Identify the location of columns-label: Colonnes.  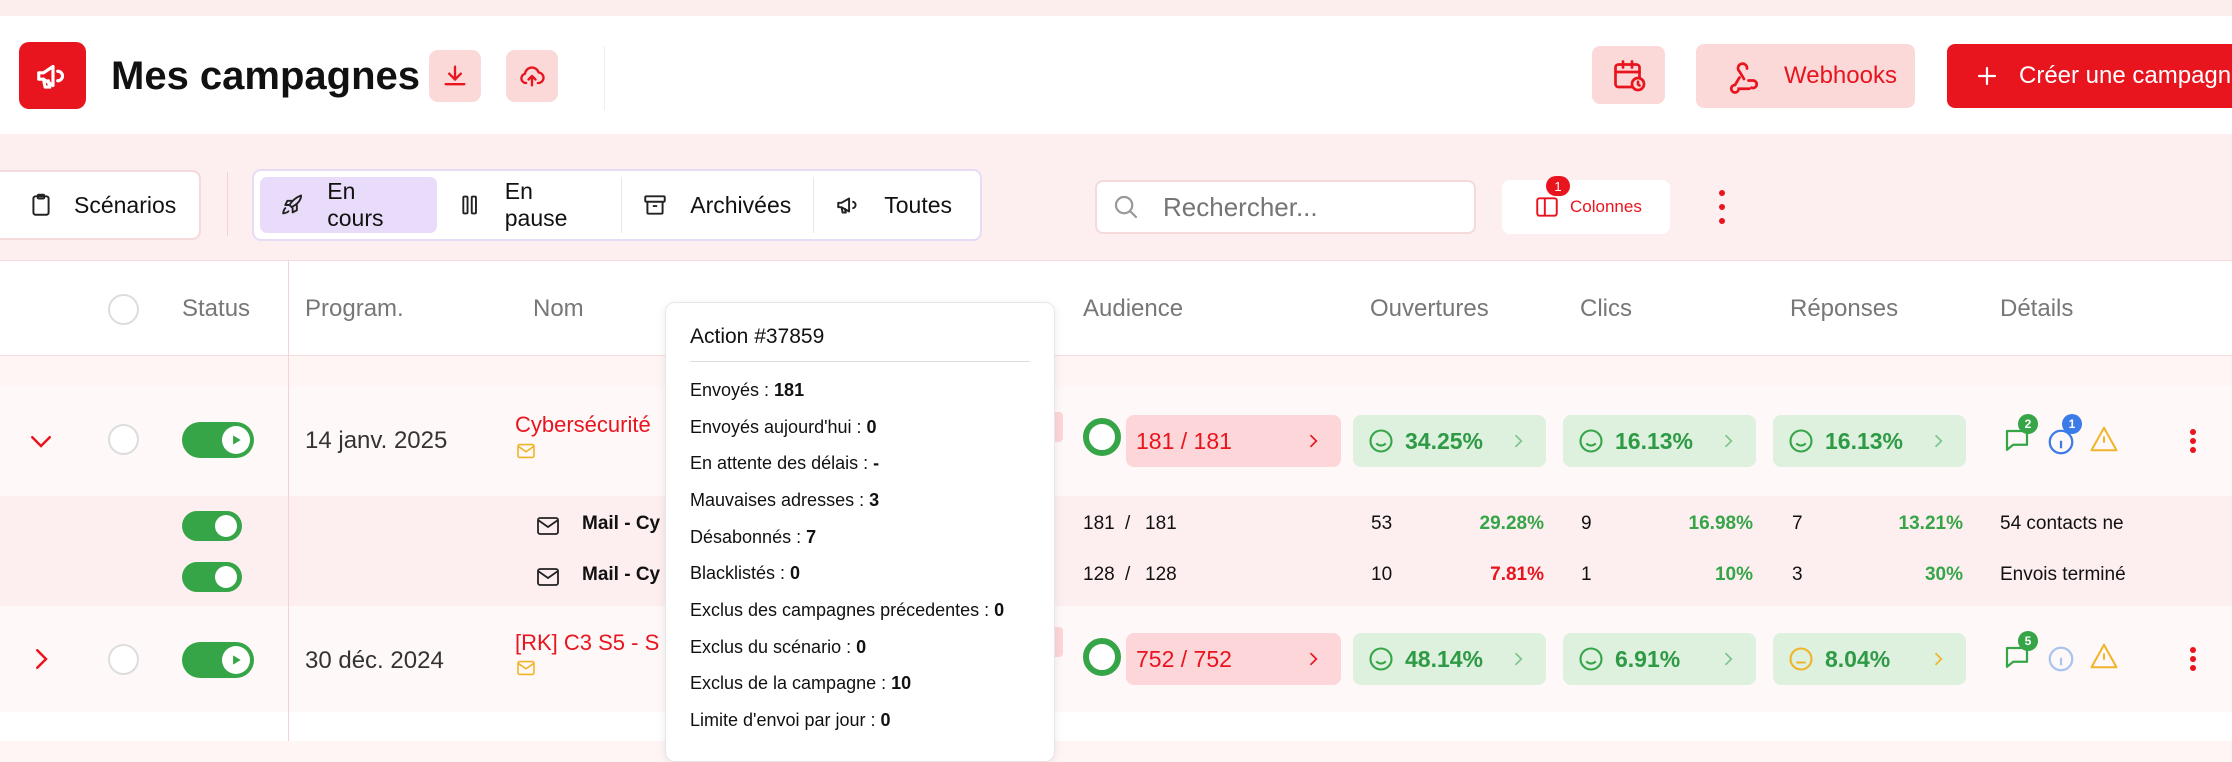
(1606, 206).